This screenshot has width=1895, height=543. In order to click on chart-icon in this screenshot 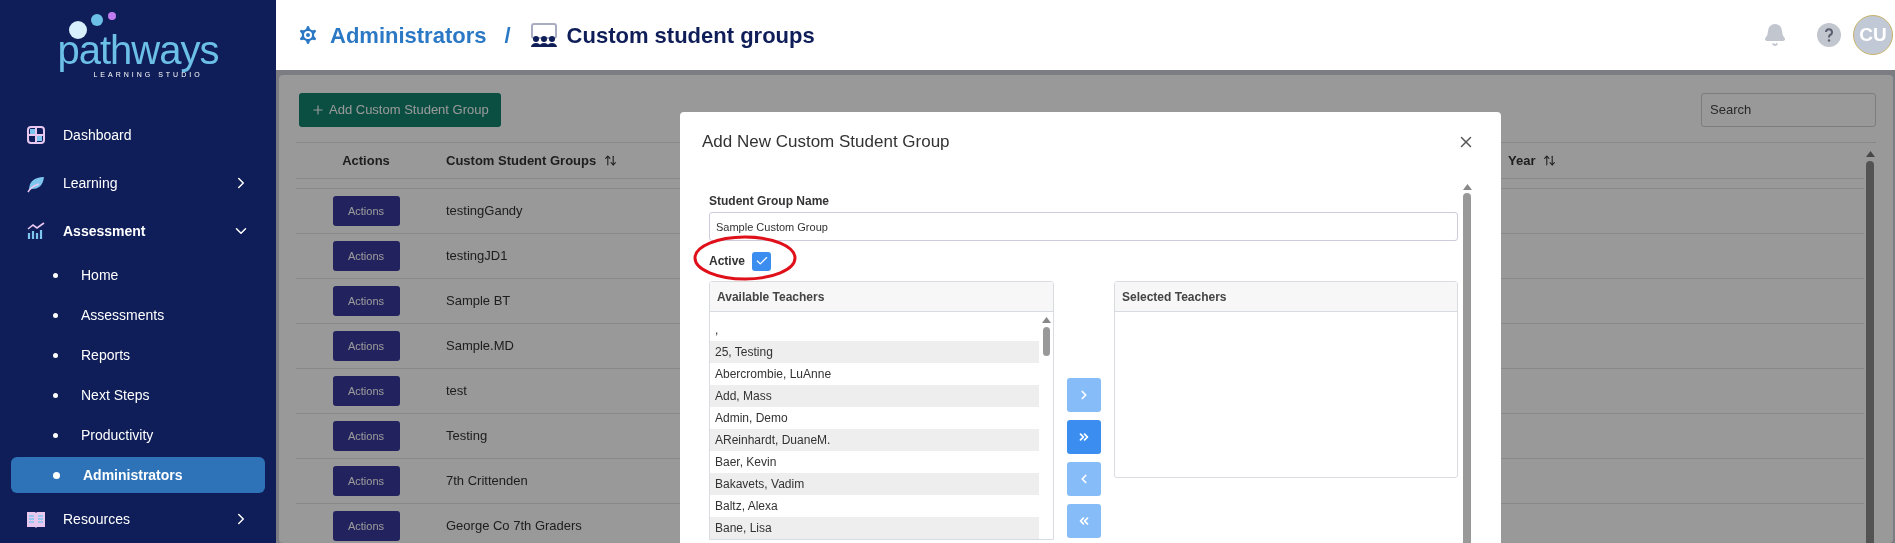, I will do `click(36, 231)`.